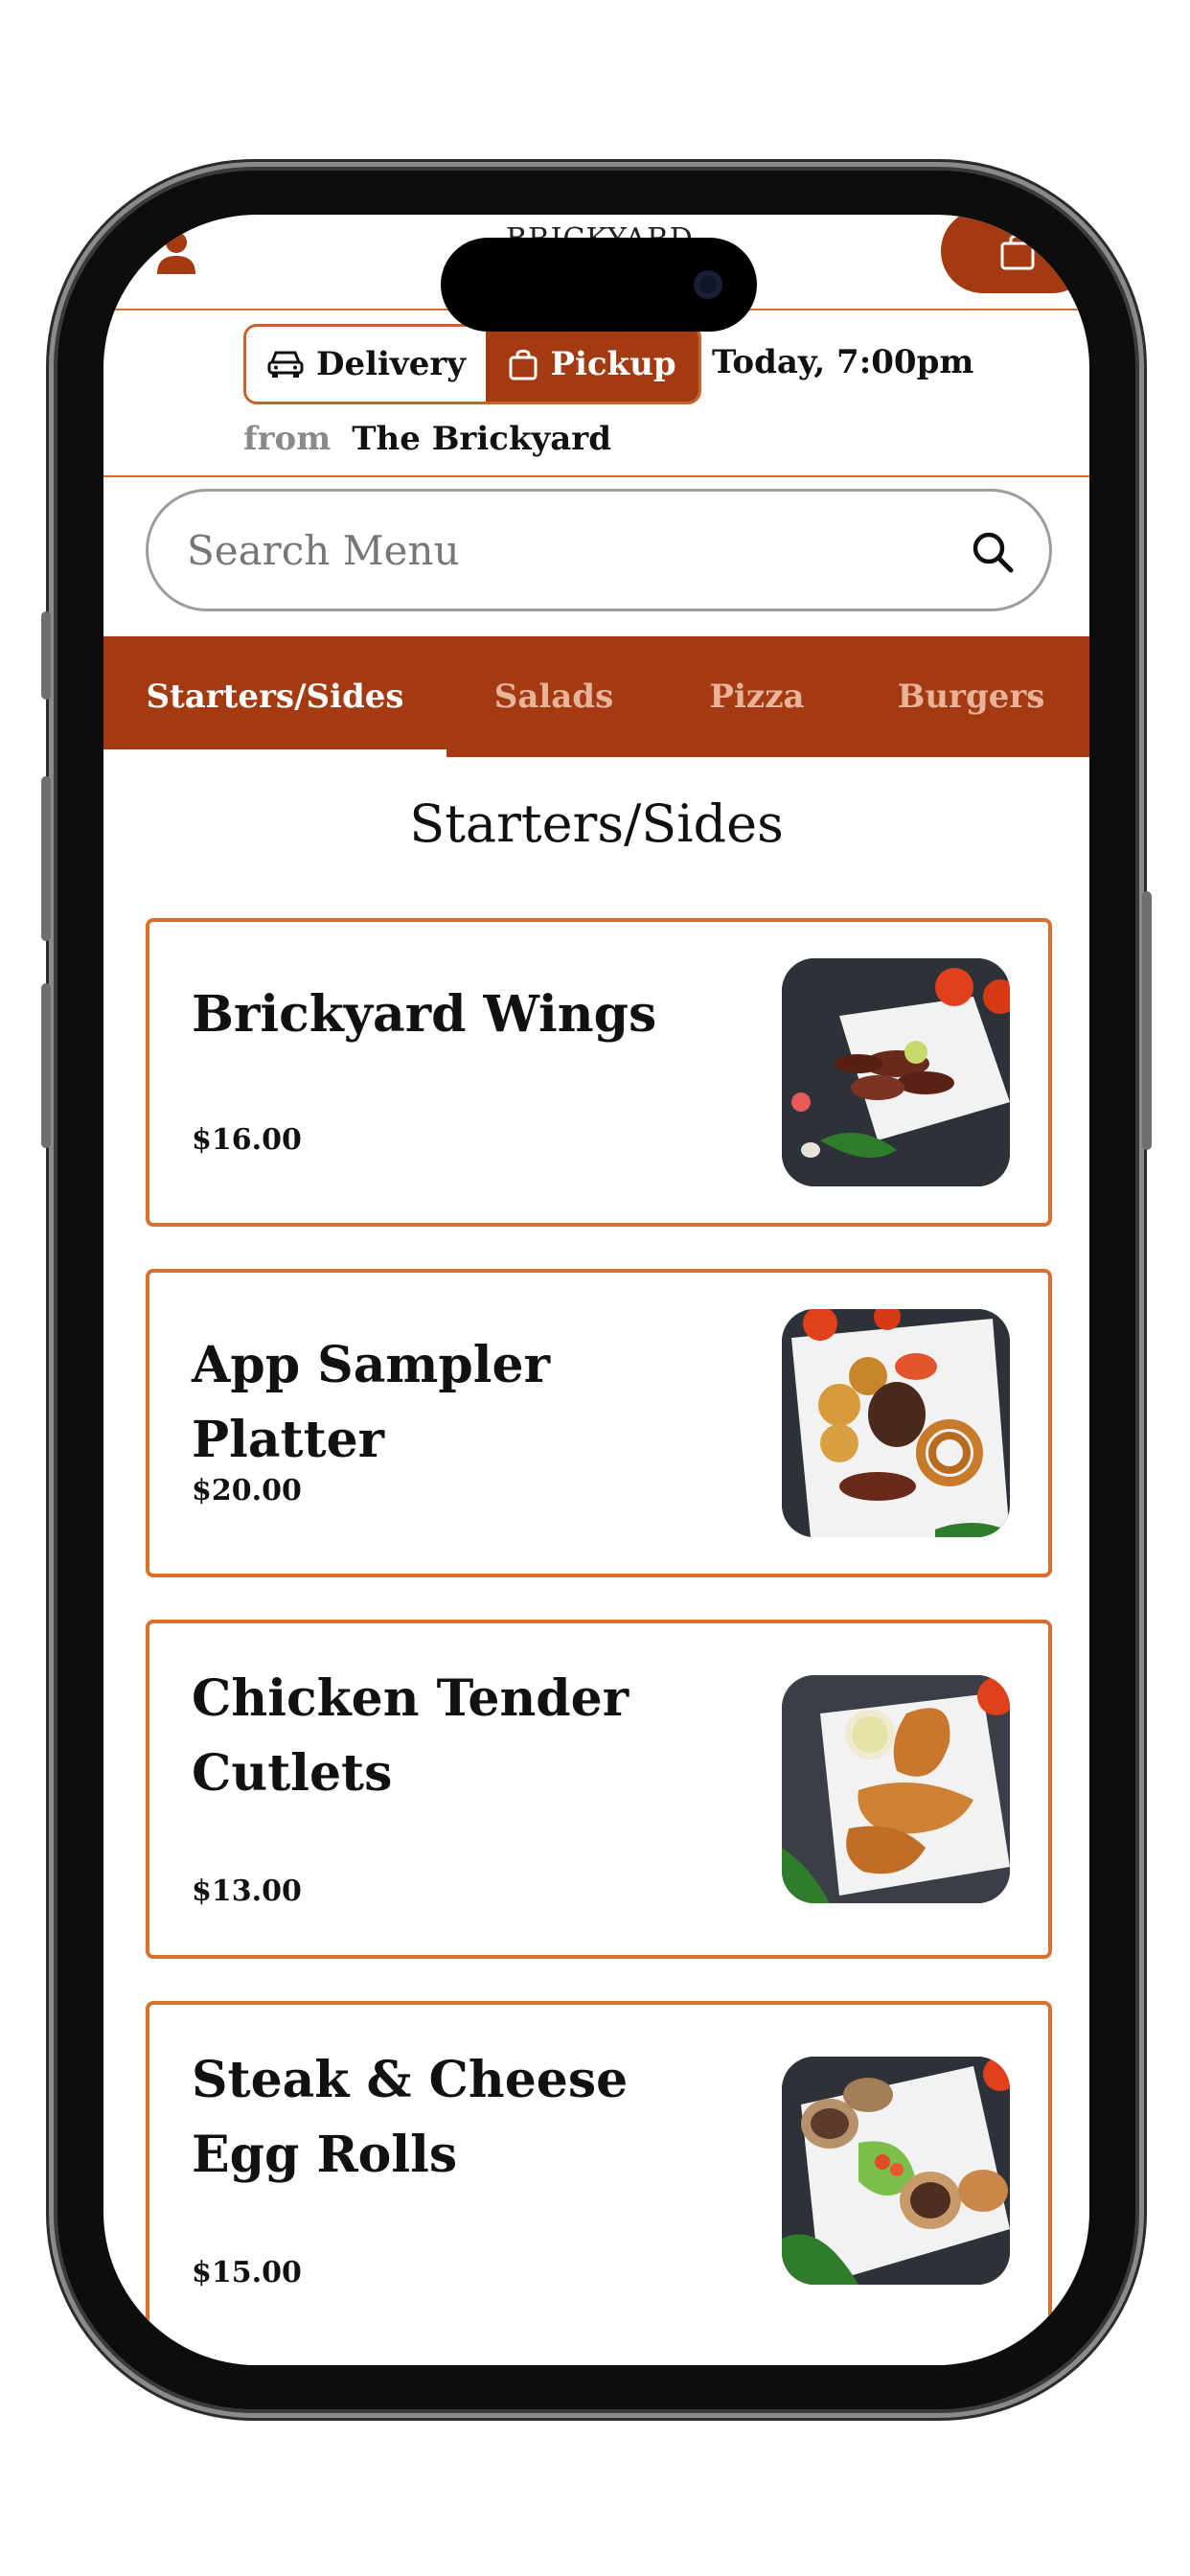  Describe the element at coordinates (896, 2171) in the screenshot. I see `egg-rolls-photo` at that location.